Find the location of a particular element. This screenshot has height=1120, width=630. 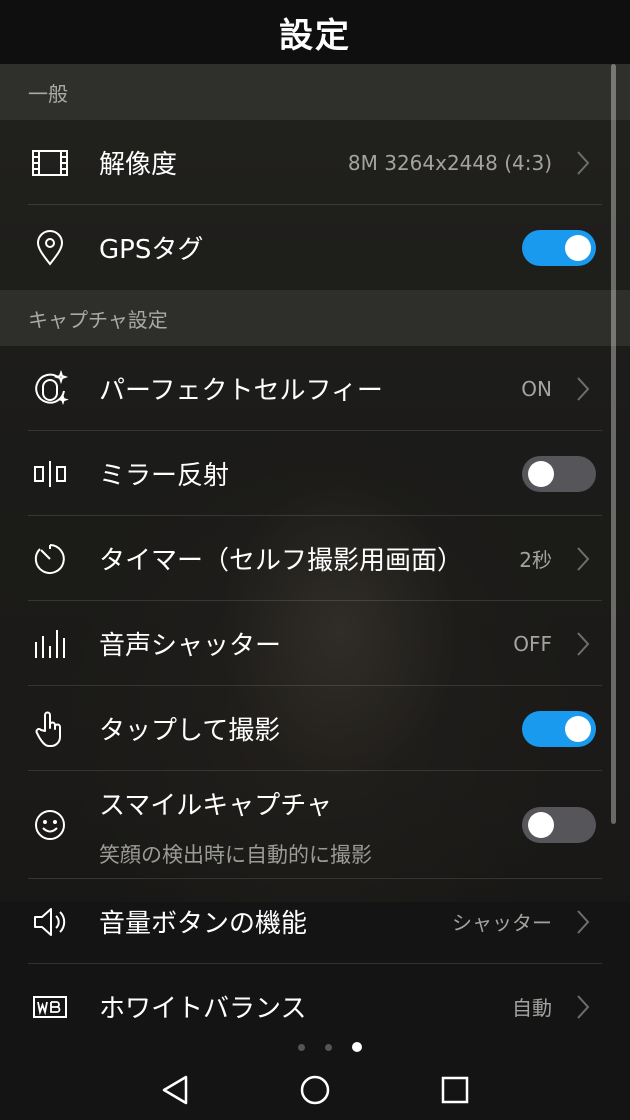

mirror-reflection-toggle is located at coordinates (559, 473).